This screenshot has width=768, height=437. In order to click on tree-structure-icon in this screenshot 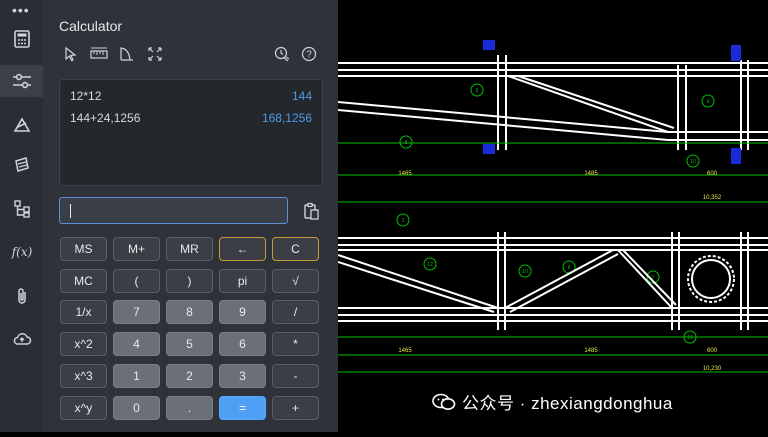, I will do `click(22, 209)`.